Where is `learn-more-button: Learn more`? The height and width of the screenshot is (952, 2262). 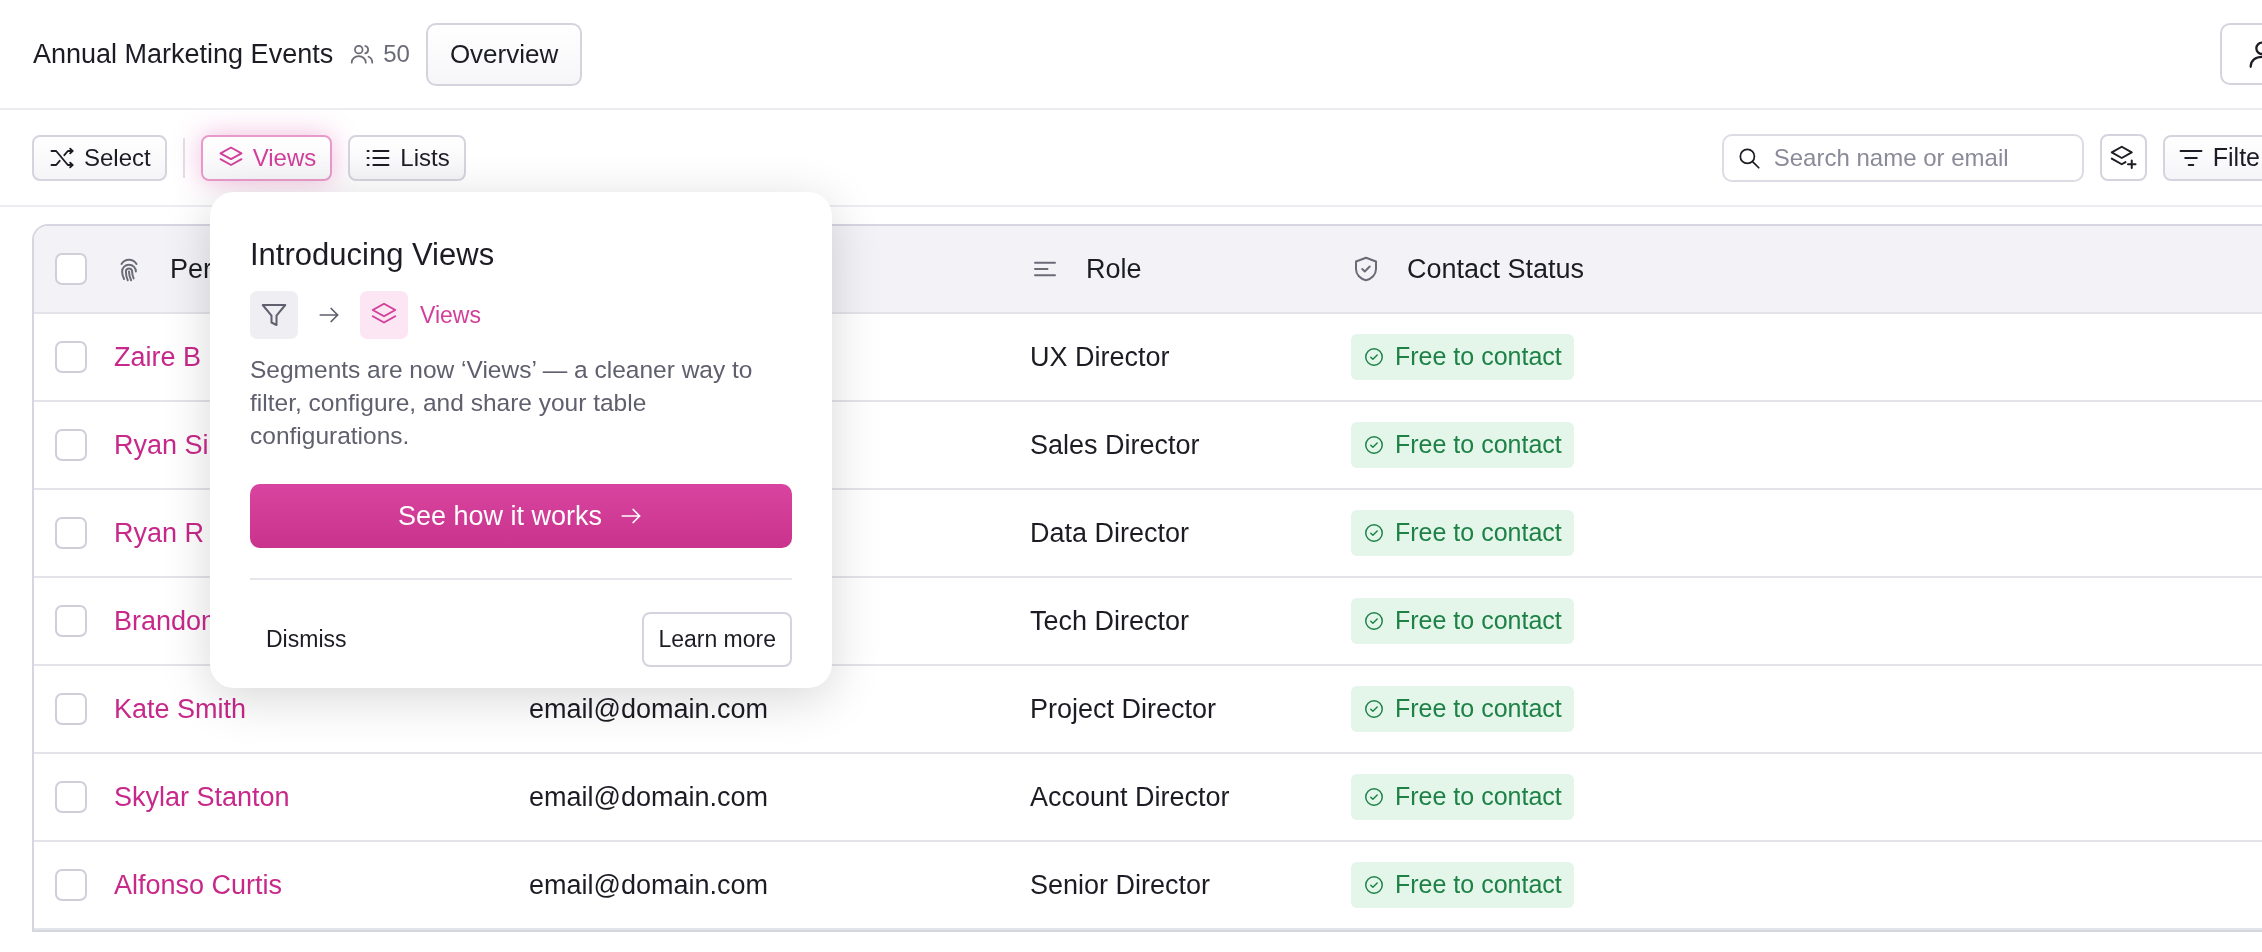 learn-more-button: Learn more is located at coordinates (717, 639).